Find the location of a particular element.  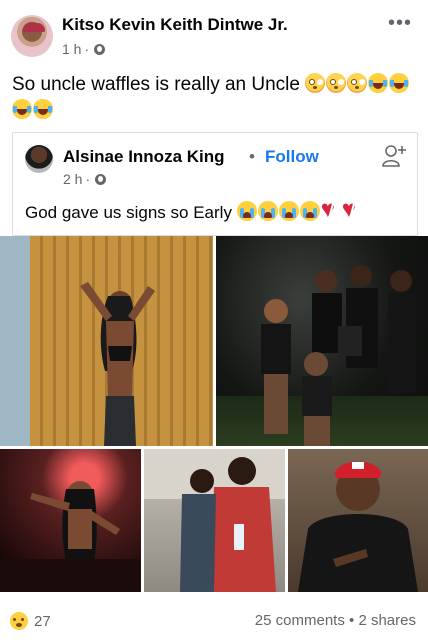

post-text-body: So uncle waffles is really an Uncle is located at coordinates (156, 84).